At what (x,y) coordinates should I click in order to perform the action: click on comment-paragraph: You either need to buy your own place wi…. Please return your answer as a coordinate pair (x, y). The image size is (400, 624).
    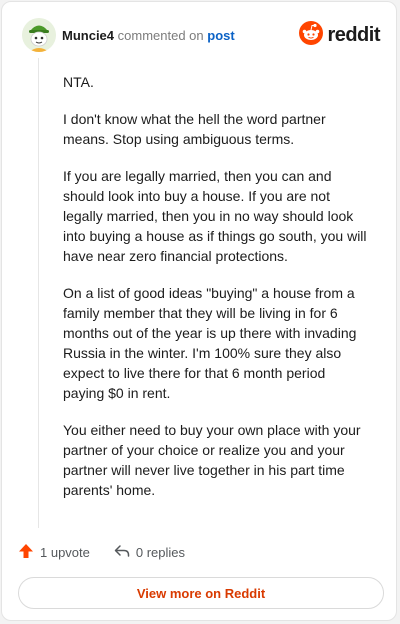
    Looking at the image, I should click on (212, 460).